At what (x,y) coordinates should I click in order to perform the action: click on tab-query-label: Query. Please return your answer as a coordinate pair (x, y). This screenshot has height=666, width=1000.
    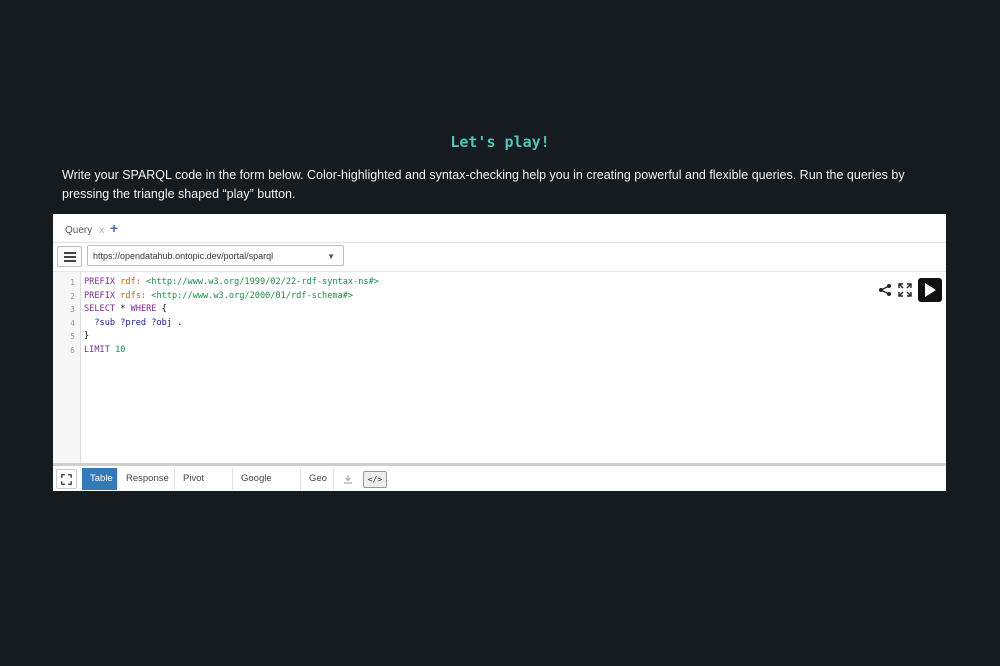
    Looking at the image, I should click on (79, 230).